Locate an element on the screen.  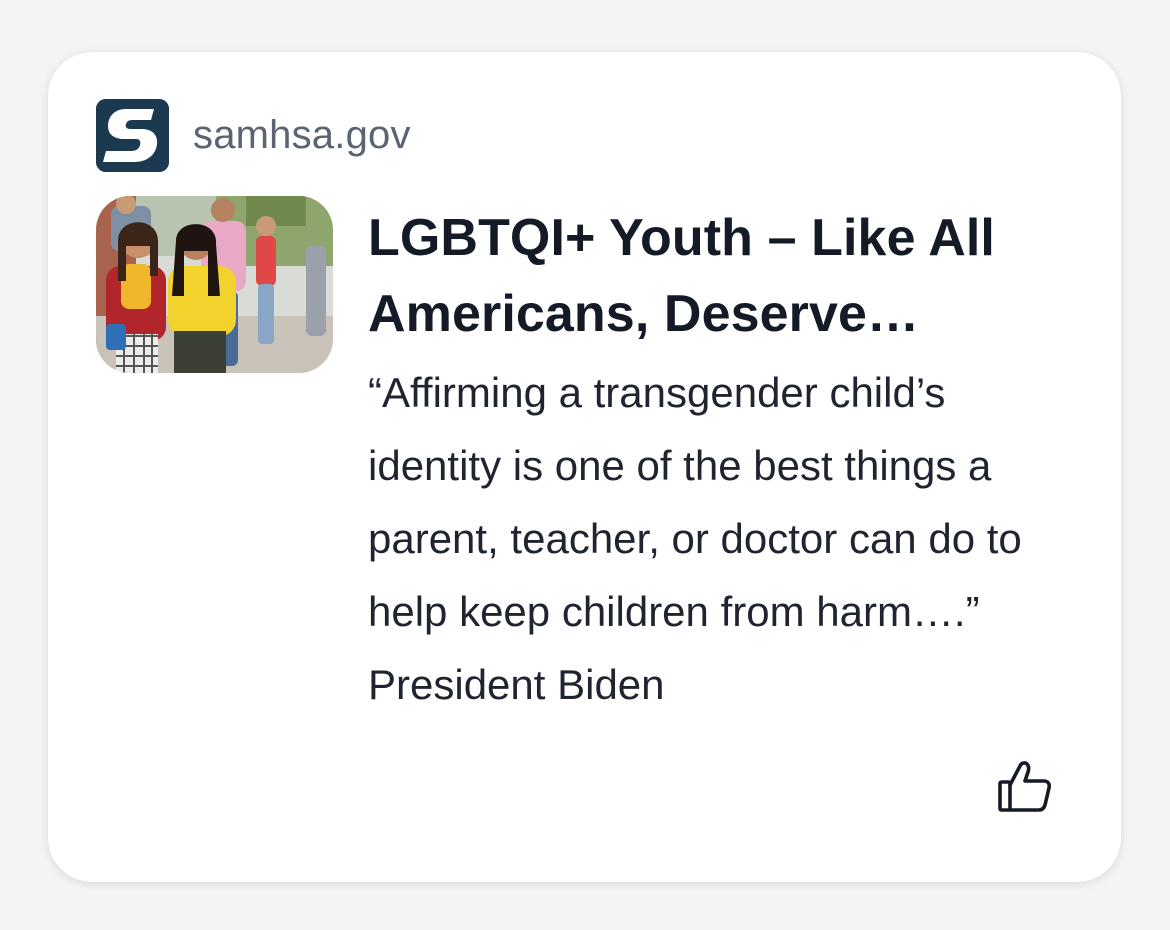
source-row: samhsa.gov is located at coordinates (253, 135).